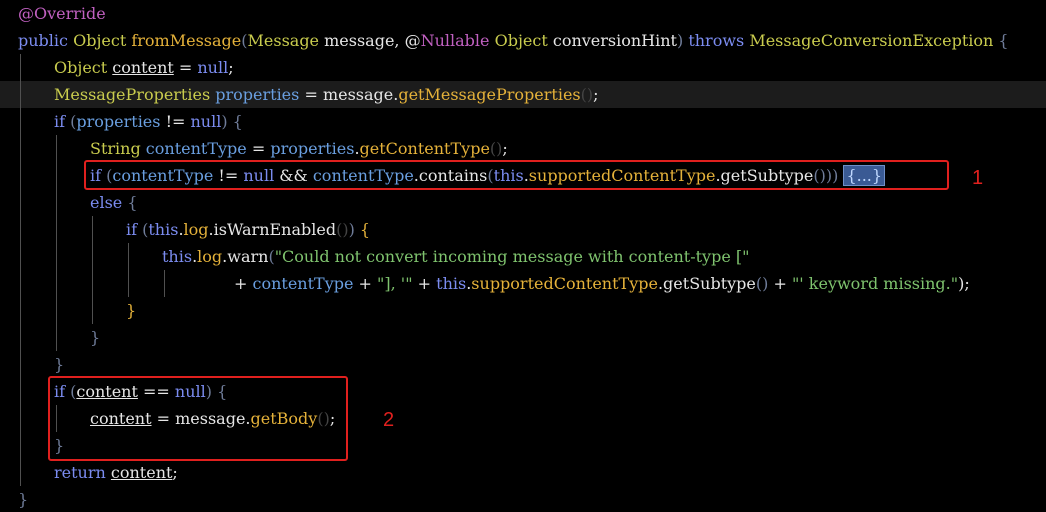 The height and width of the screenshot is (512, 1046). I want to click on code-token: getContentType, so click(424, 148).